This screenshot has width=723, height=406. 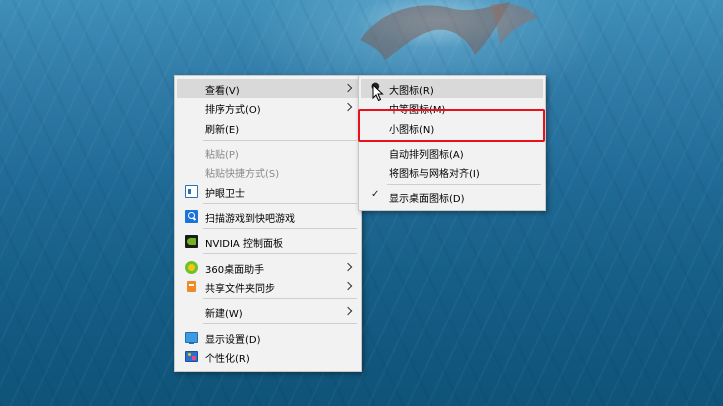 What do you see at coordinates (411, 91) in the screenshot?
I see `menu-item-label: 大图标(R)` at bounding box center [411, 91].